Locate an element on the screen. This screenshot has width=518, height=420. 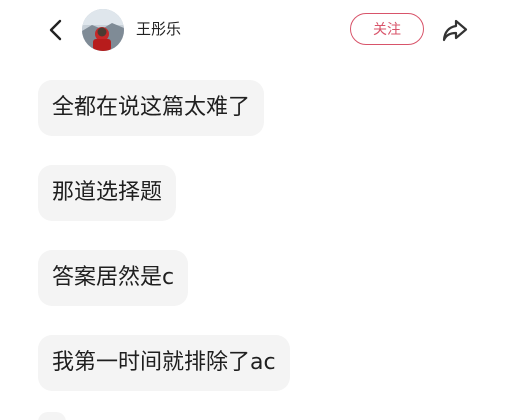
share-button is located at coordinates (455, 30).